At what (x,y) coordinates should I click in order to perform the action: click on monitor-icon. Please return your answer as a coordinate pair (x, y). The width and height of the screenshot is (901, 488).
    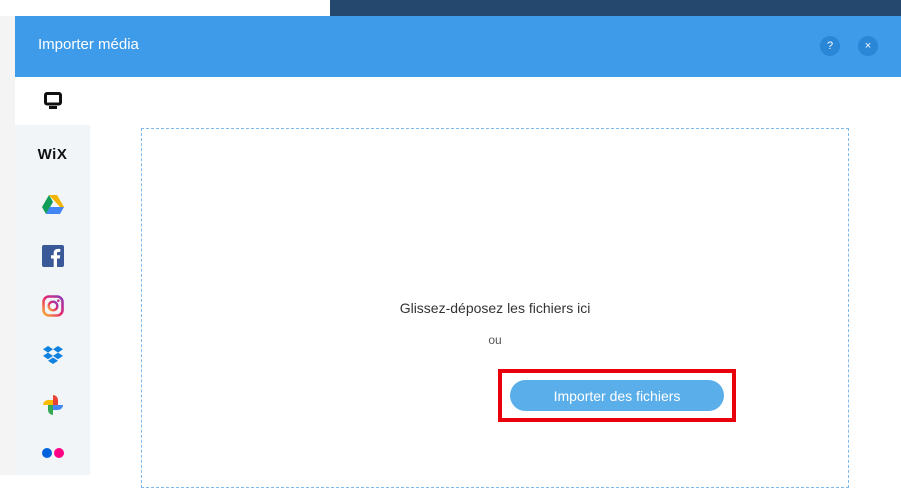
    Looking at the image, I should click on (52, 100).